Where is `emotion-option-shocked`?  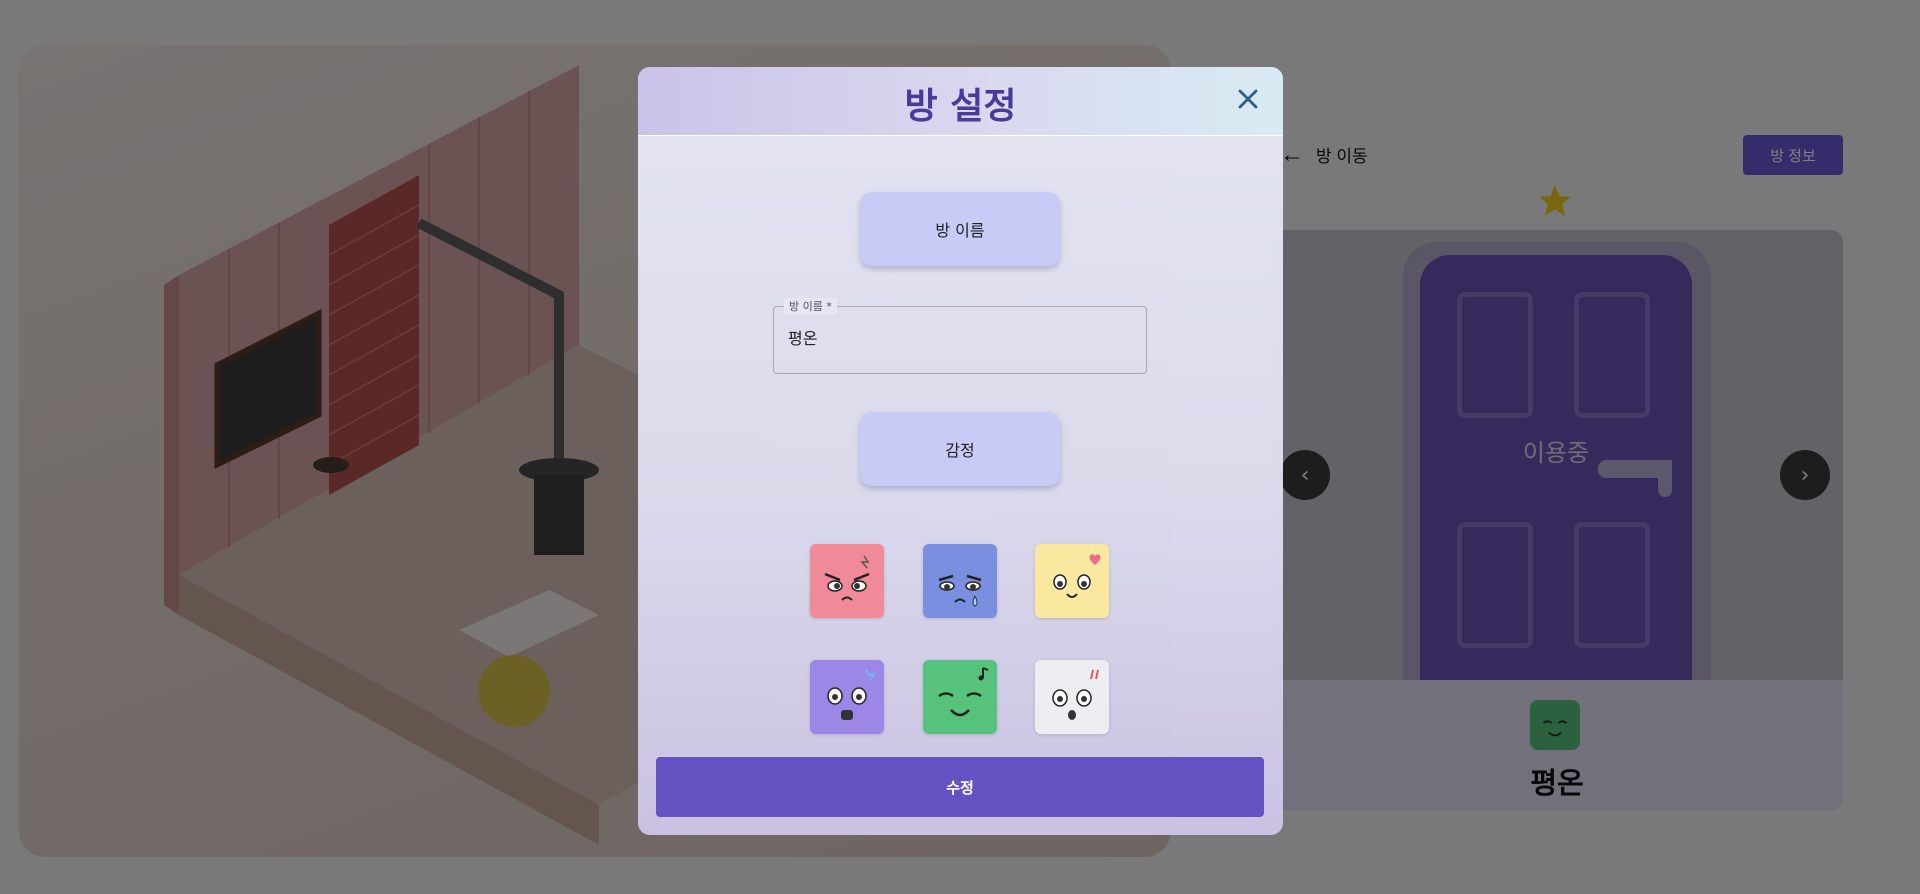 emotion-option-shocked is located at coordinates (1072, 697).